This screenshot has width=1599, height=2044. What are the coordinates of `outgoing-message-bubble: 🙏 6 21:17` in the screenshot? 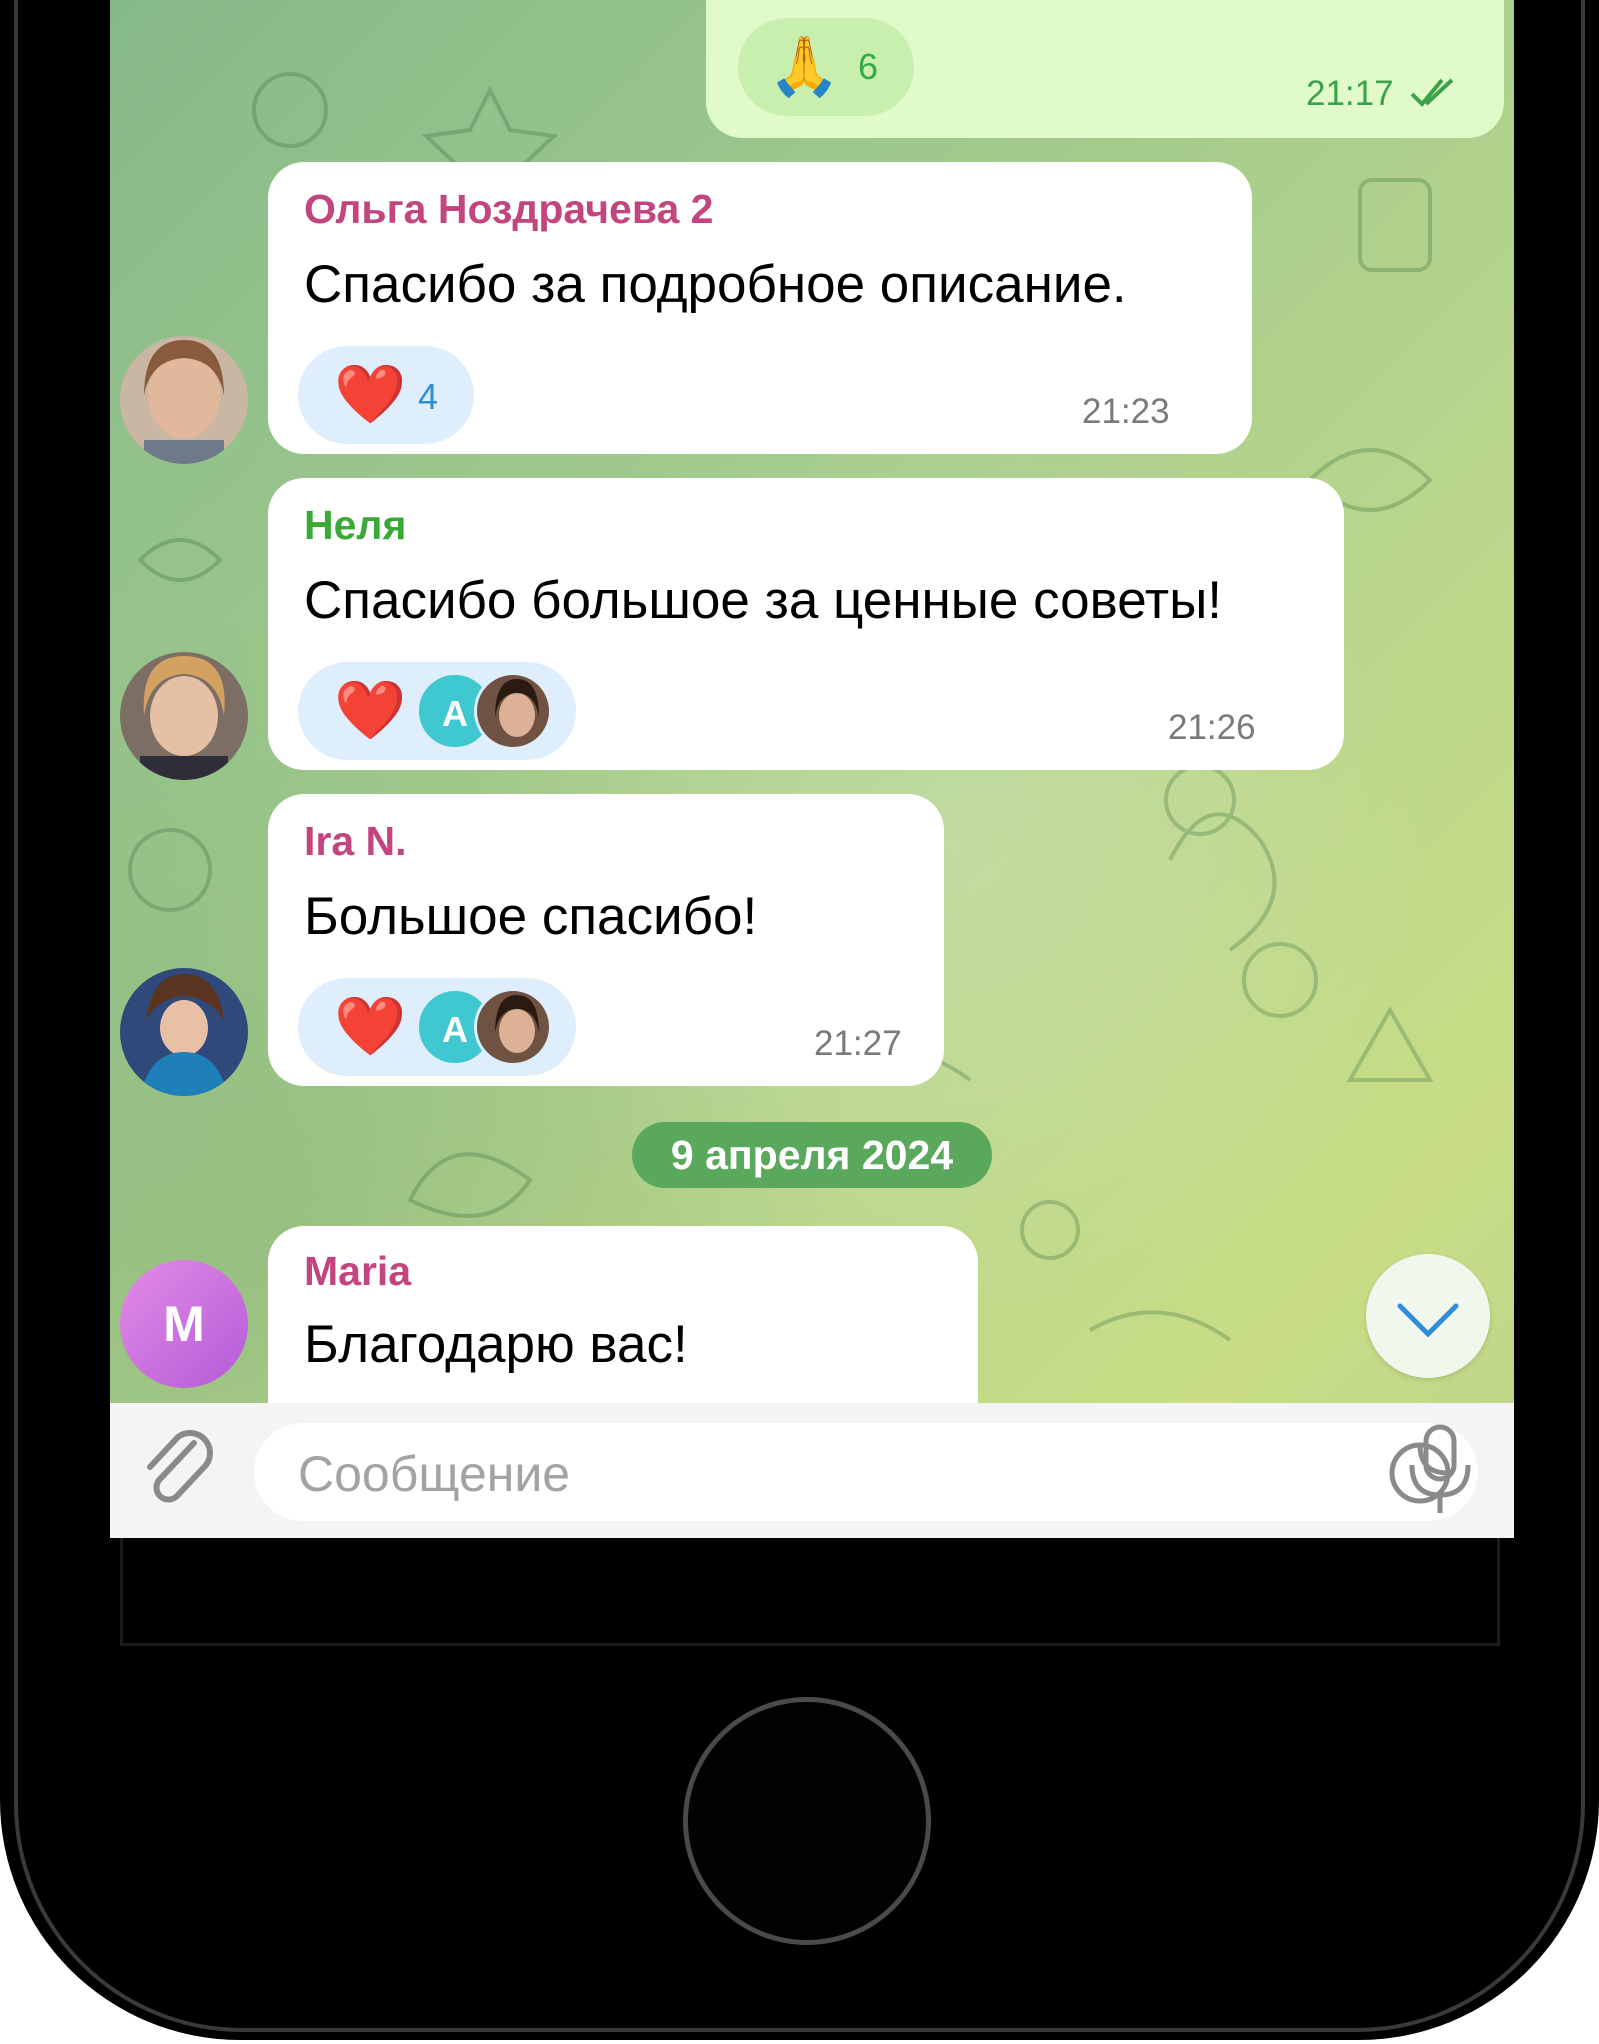 It's located at (1105, 69).